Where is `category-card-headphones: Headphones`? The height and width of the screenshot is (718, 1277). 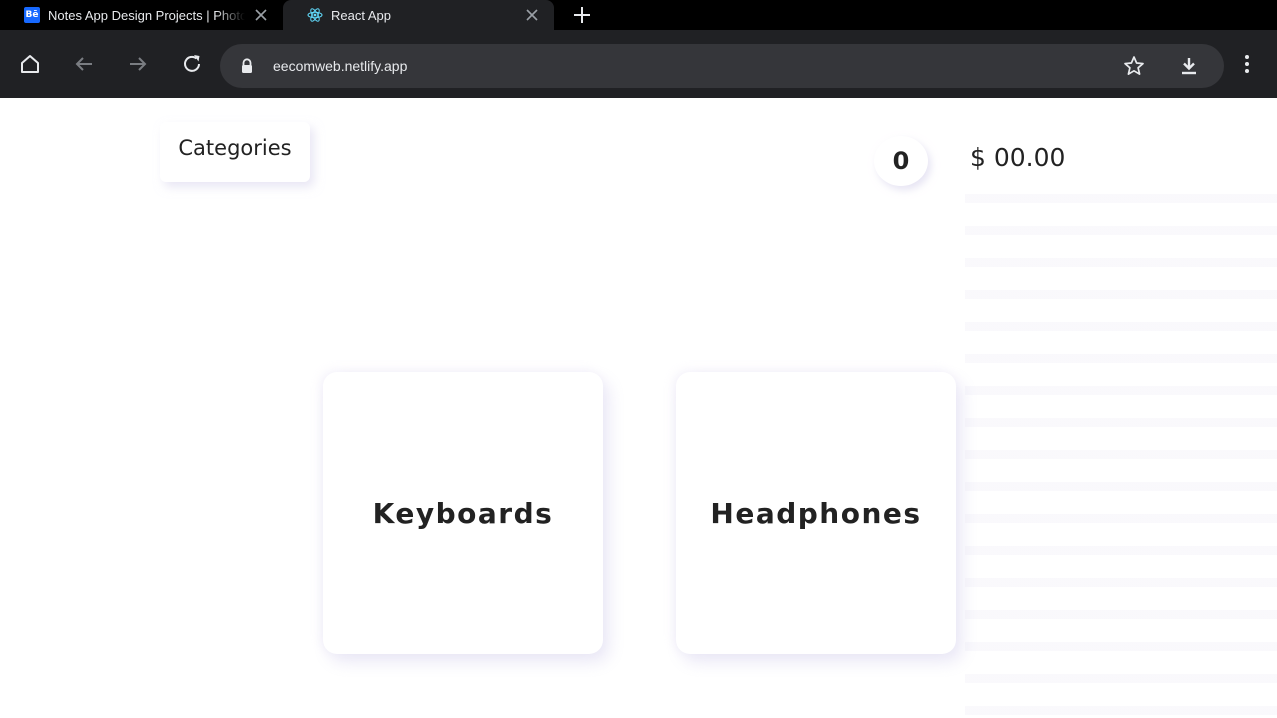 category-card-headphones: Headphones is located at coordinates (816, 513).